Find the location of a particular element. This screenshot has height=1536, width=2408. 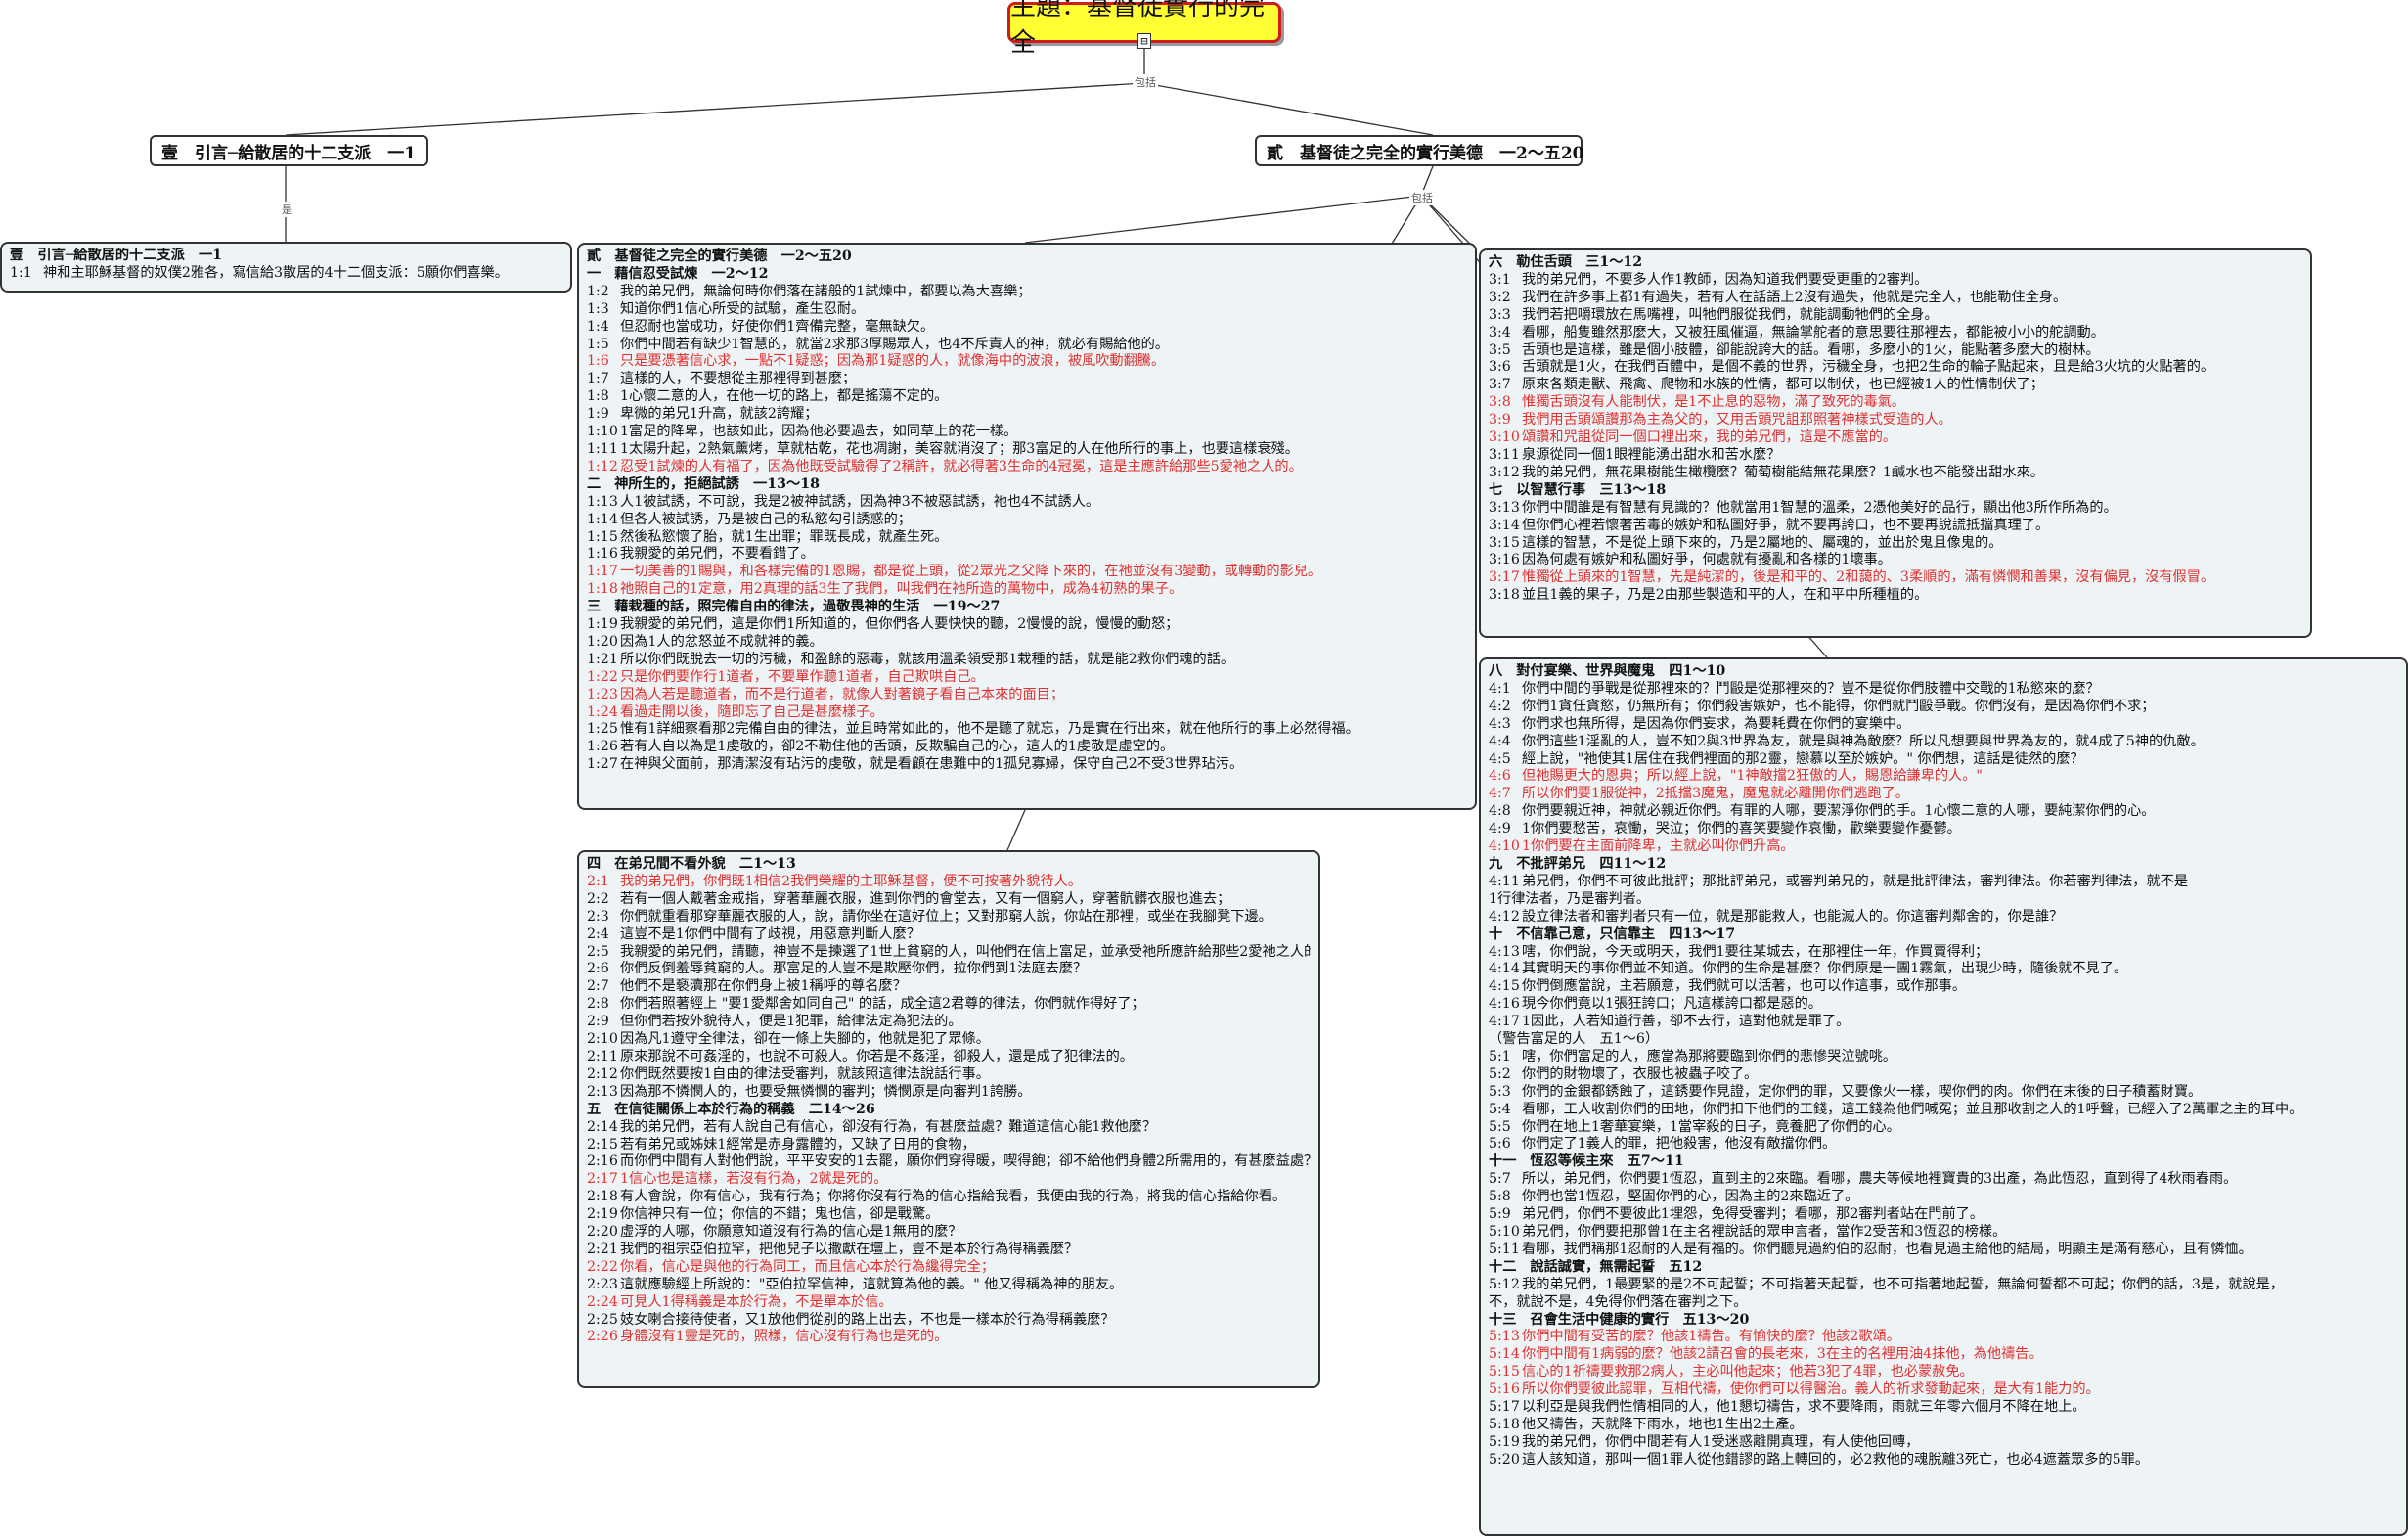

verse-text: 你們中間有1病弱的麼？他該2請召會的長老來，3在主的名裡用油4抹他，為他禱告。 is located at coordinates (1783, 1354).